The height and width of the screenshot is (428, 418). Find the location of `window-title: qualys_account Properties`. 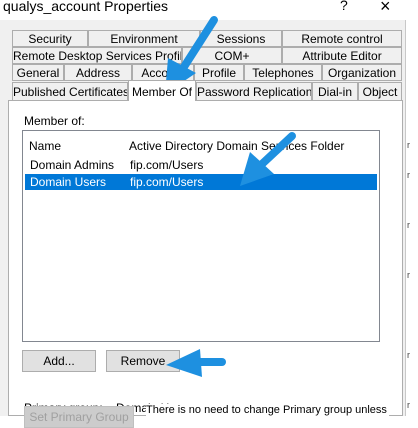

window-title: qualys_account Properties is located at coordinates (85, 7).